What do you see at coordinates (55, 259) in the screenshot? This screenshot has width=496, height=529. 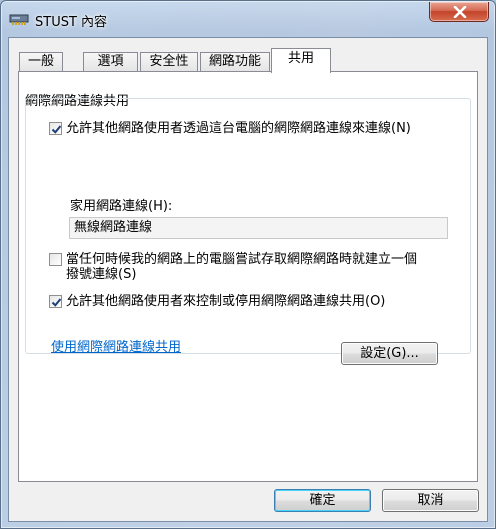 I see `dial-on-demand-checkbox` at bounding box center [55, 259].